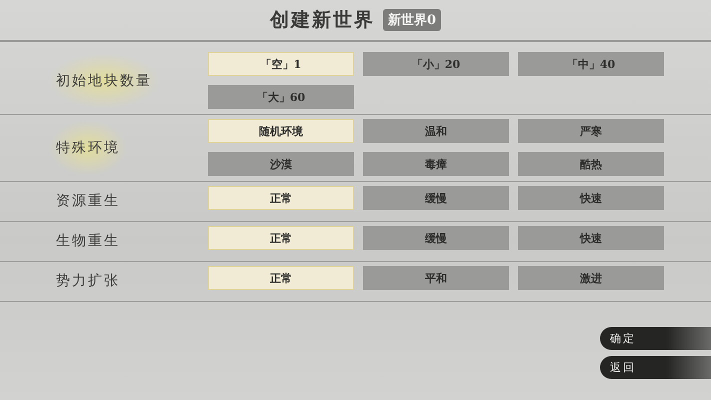 The image size is (711, 400). I want to click on setting-label: 生物重生, so click(88, 241).